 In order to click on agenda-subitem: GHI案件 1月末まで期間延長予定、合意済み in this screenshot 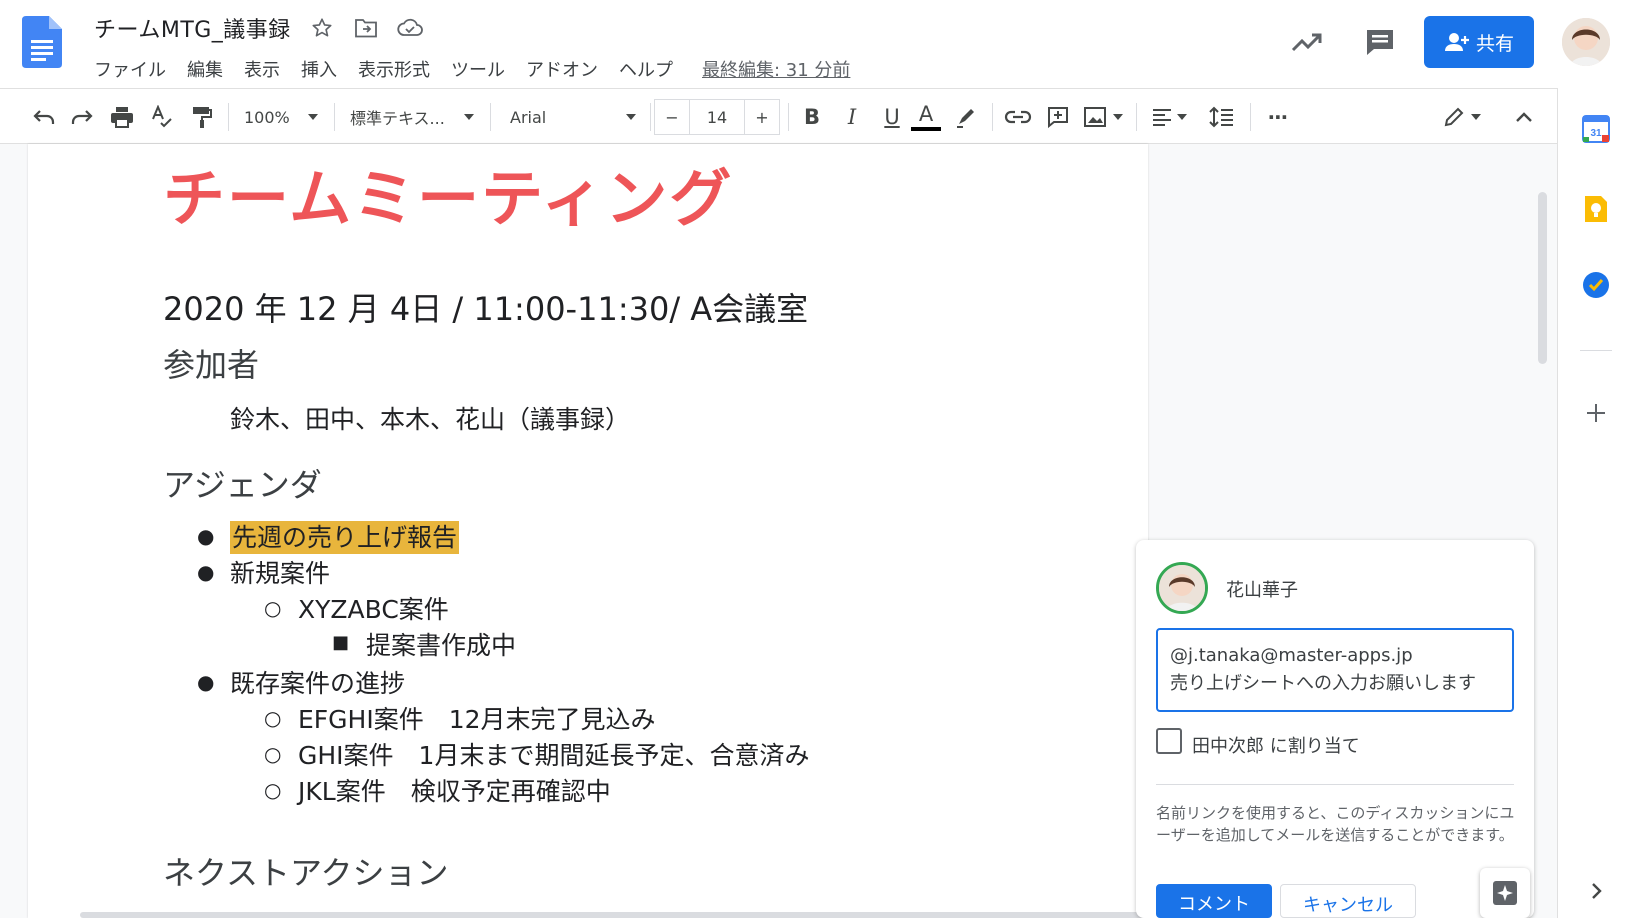, I will do `click(553, 754)`.